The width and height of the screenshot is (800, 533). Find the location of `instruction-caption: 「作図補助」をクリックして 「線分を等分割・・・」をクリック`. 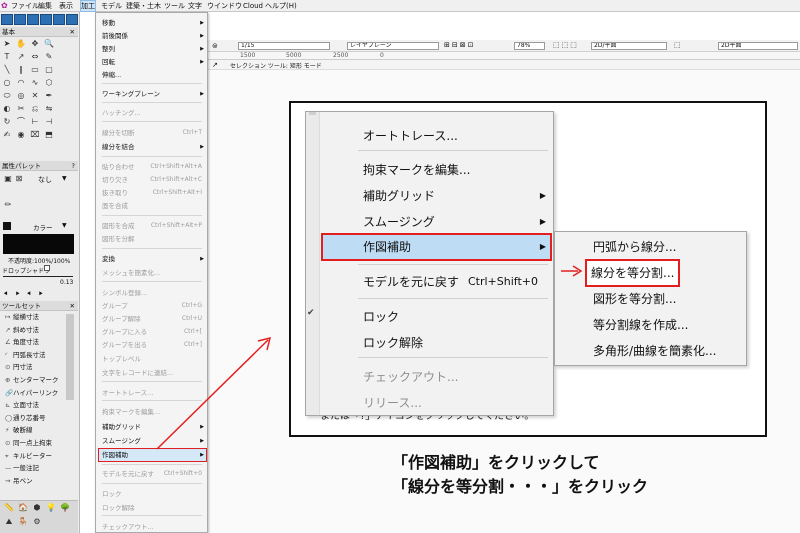

instruction-caption: 「作図補助」をクリックして 「線分を等分割・・・」をクリック is located at coordinates (552, 475).